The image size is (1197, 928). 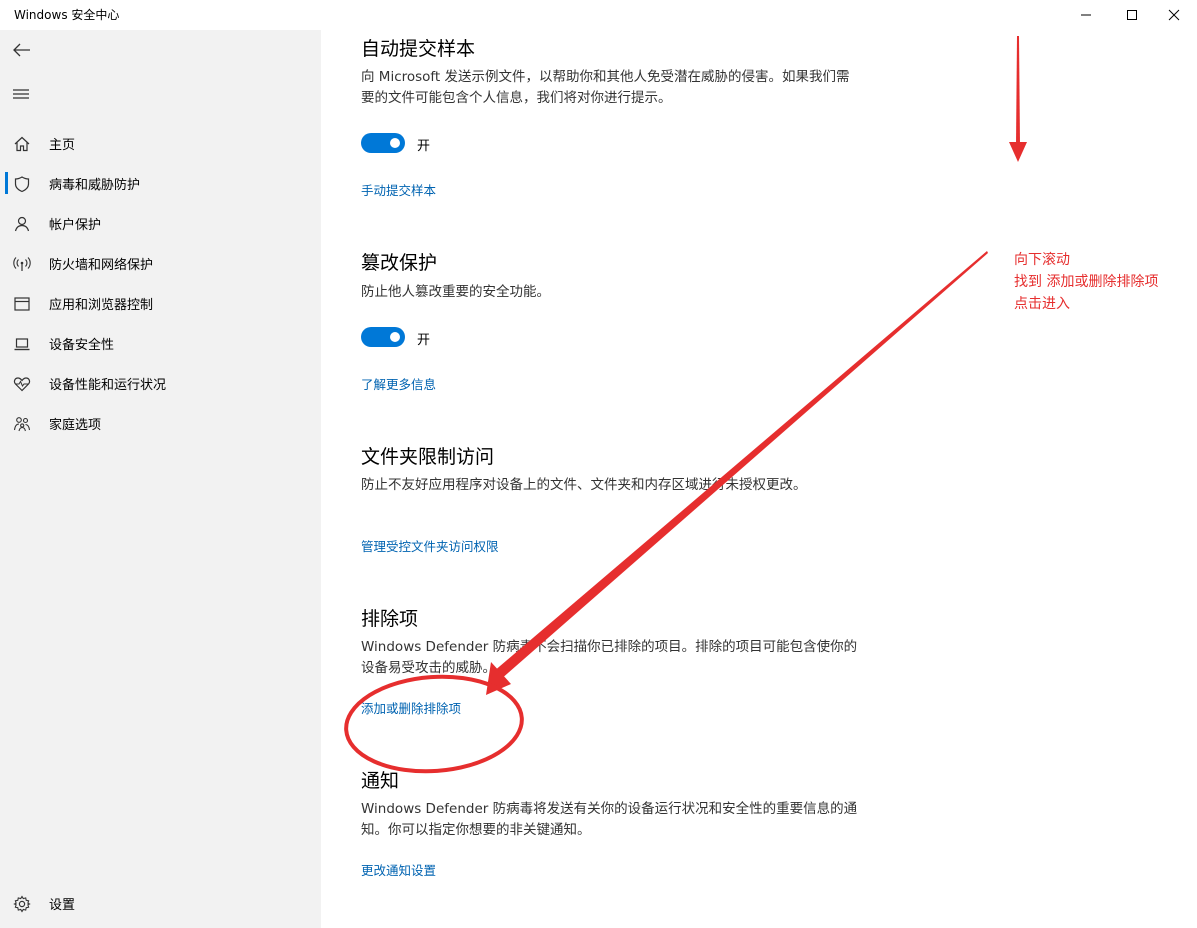 What do you see at coordinates (430, 545) in the screenshot?
I see `manage-folder-access-link: 管理受控文件夹访问权限` at bounding box center [430, 545].